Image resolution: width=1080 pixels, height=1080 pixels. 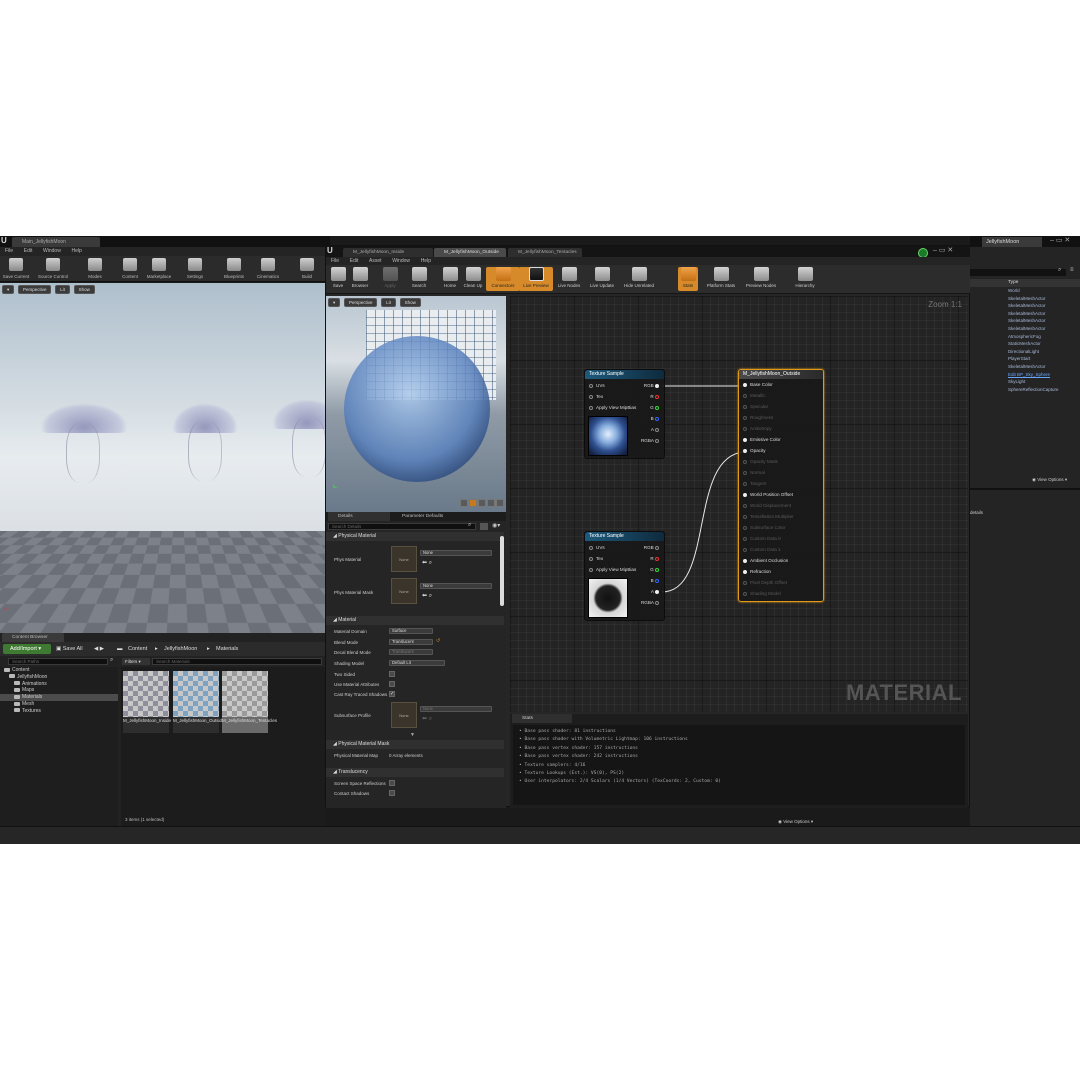 I want to click on pin-anisotropy: Anisotropy, so click(x=757, y=428).